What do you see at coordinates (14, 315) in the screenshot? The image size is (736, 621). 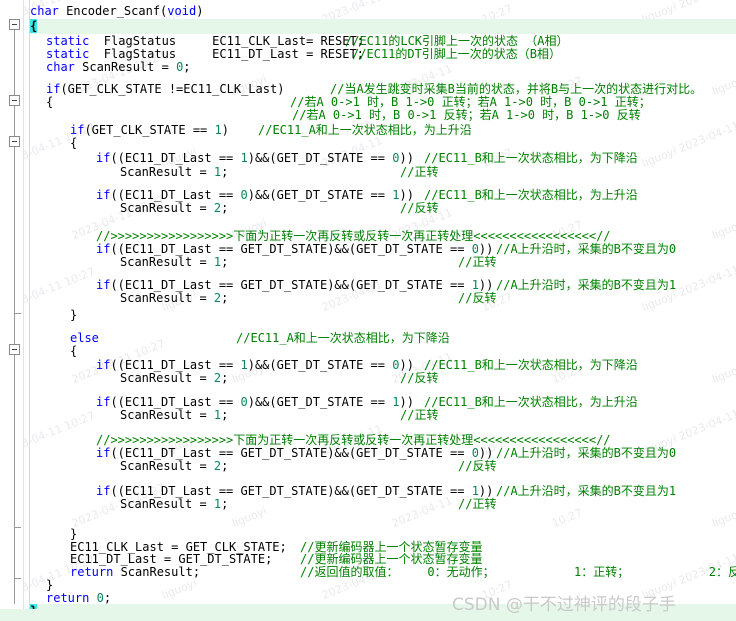 I see `fold-guide-line` at bounding box center [14, 315].